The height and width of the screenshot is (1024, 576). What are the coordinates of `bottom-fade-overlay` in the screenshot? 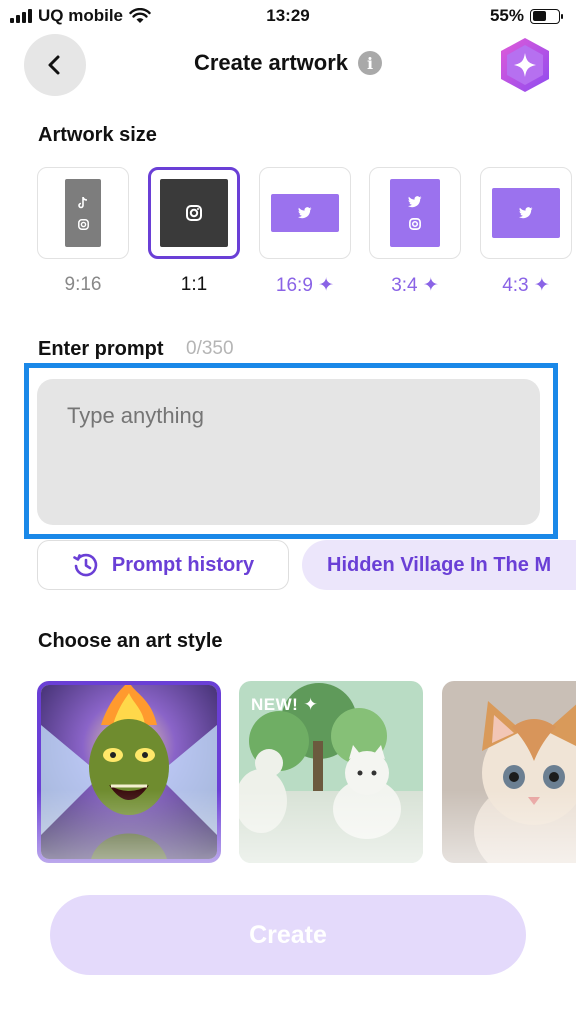 It's located at (288, 850).